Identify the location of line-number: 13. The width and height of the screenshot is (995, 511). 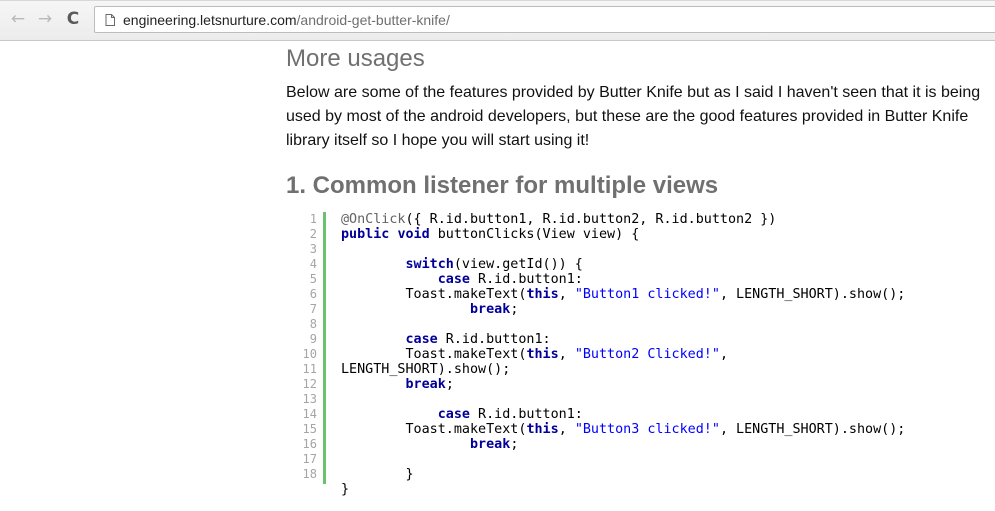
(309, 399).